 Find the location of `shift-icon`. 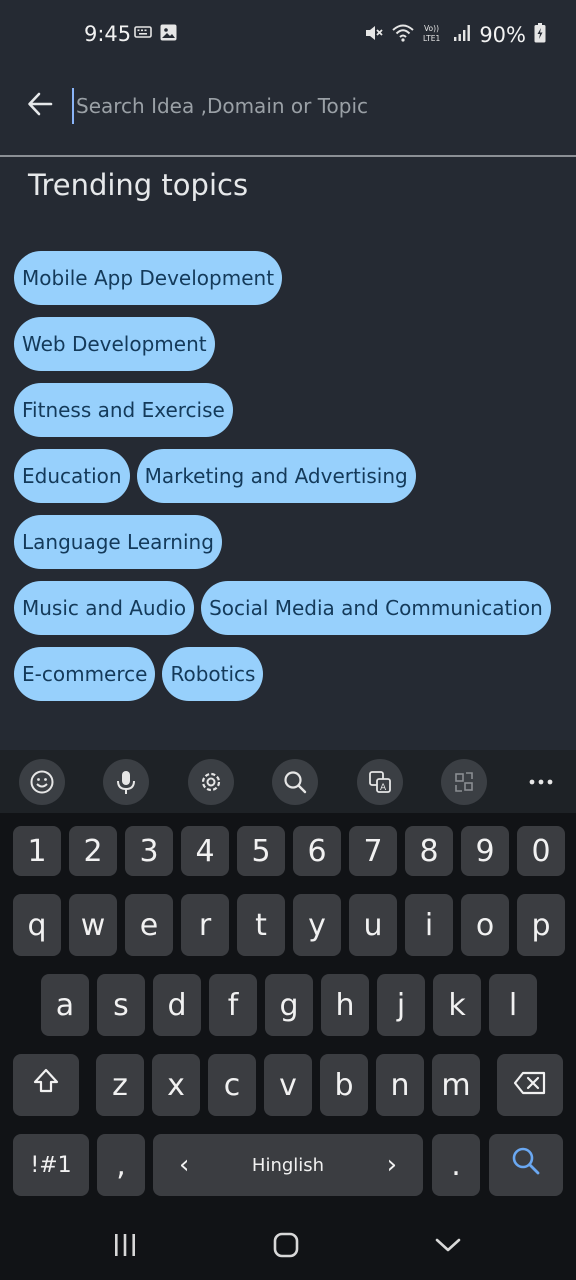

shift-icon is located at coordinates (46, 1085).